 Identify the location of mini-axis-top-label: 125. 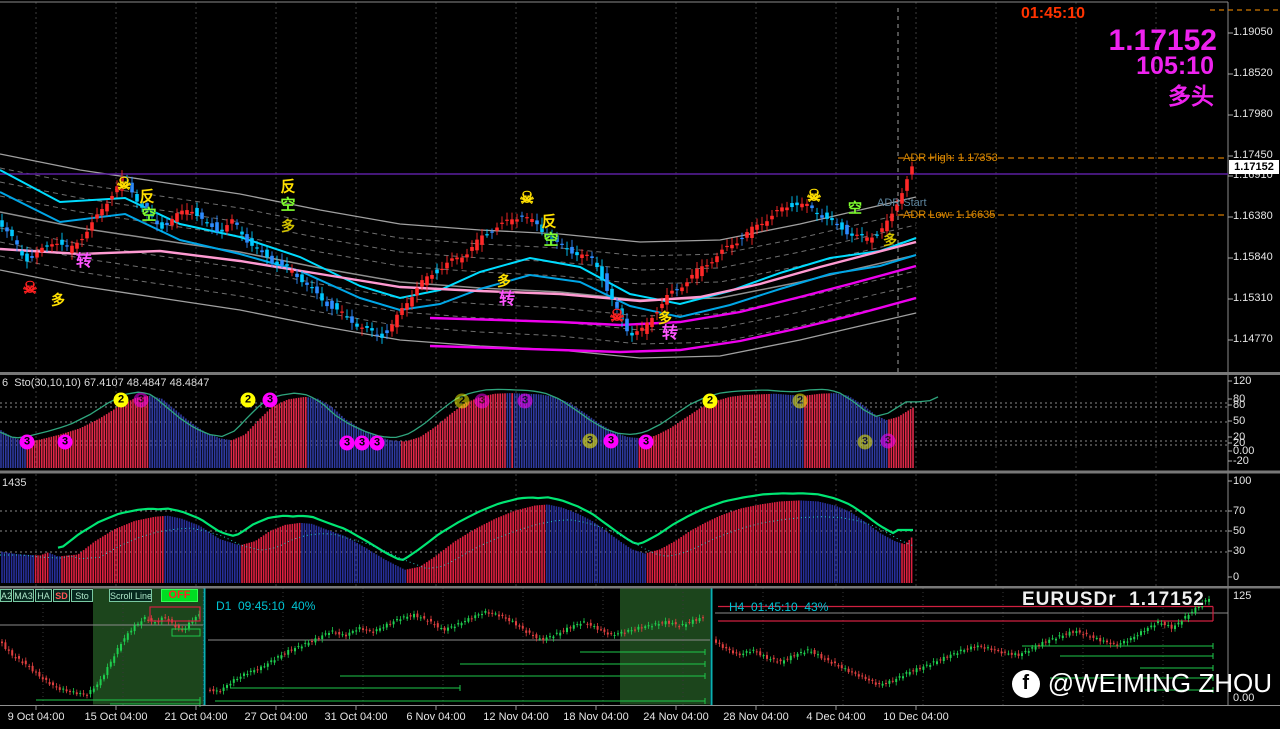
(1242, 596).